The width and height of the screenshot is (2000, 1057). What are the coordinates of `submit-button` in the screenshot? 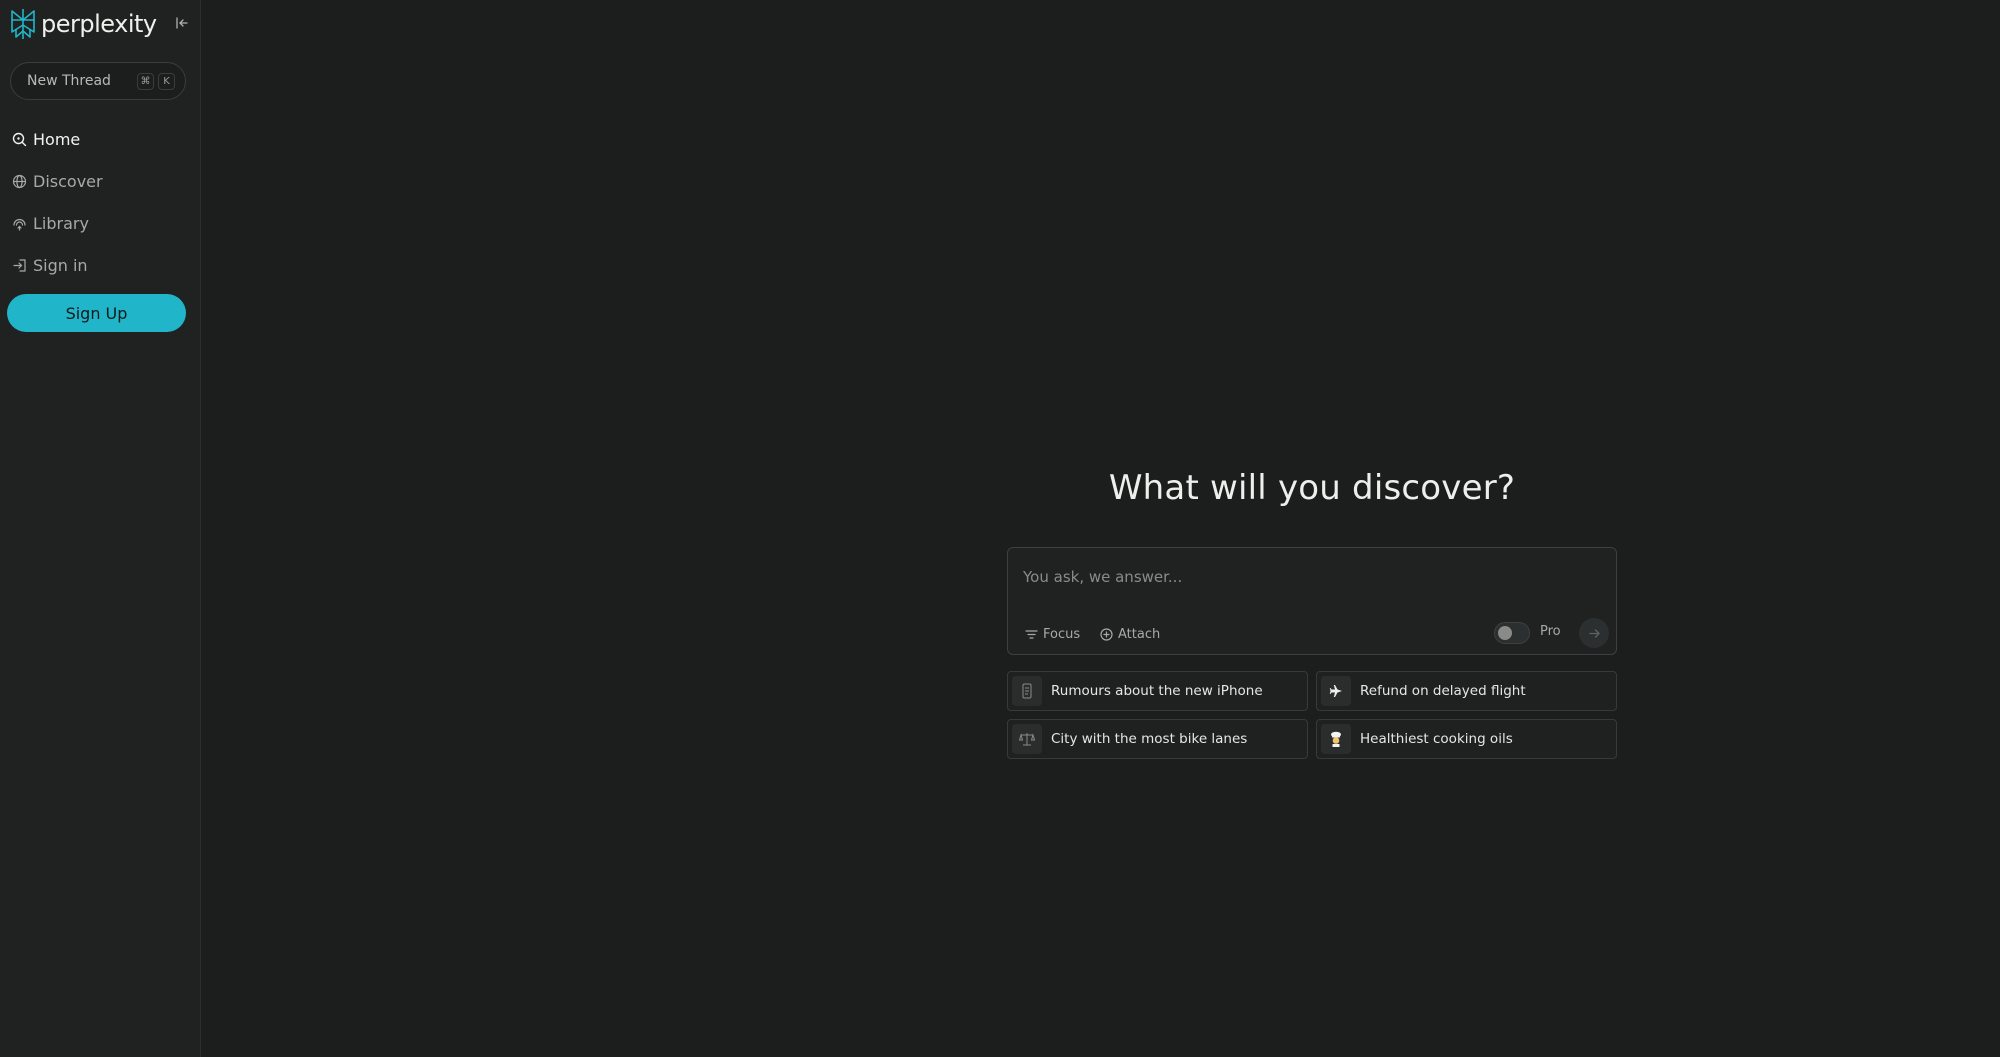 It's located at (1594, 633).